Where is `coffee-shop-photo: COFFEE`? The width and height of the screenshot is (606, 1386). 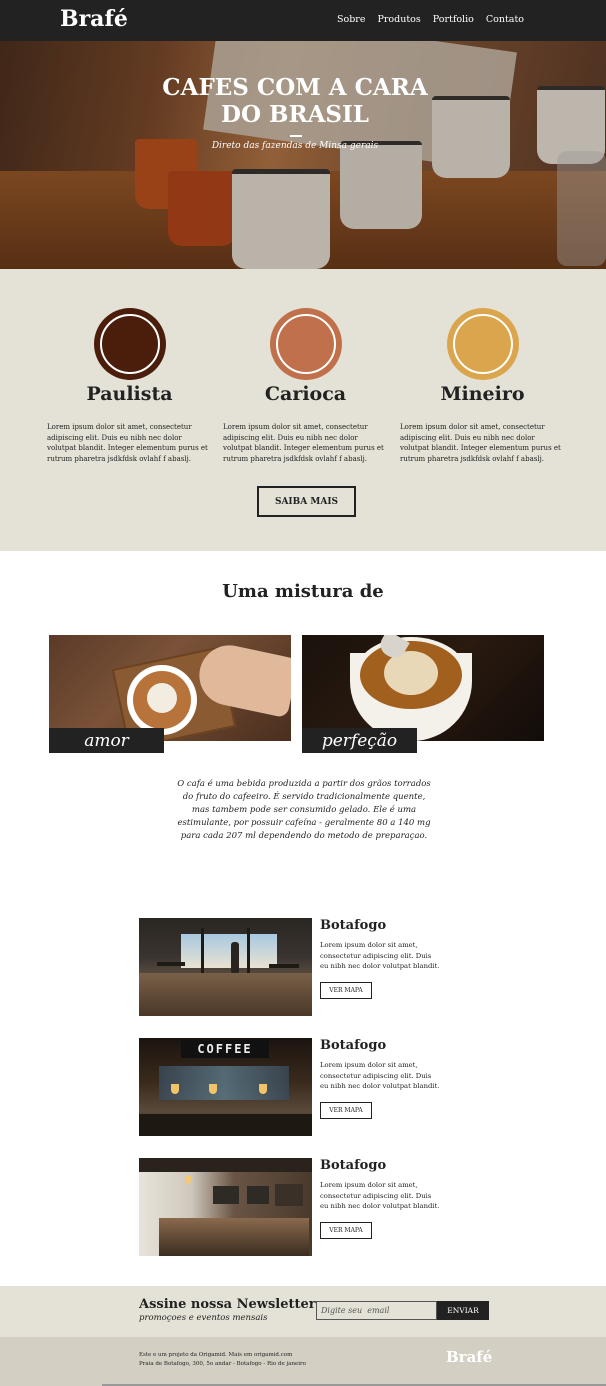 coffee-shop-photo: COFFEE is located at coordinates (225, 1087).